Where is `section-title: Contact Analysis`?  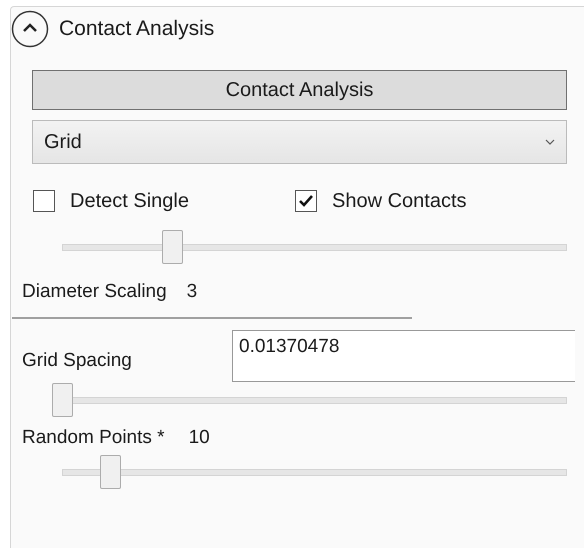 section-title: Contact Analysis is located at coordinates (136, 29).